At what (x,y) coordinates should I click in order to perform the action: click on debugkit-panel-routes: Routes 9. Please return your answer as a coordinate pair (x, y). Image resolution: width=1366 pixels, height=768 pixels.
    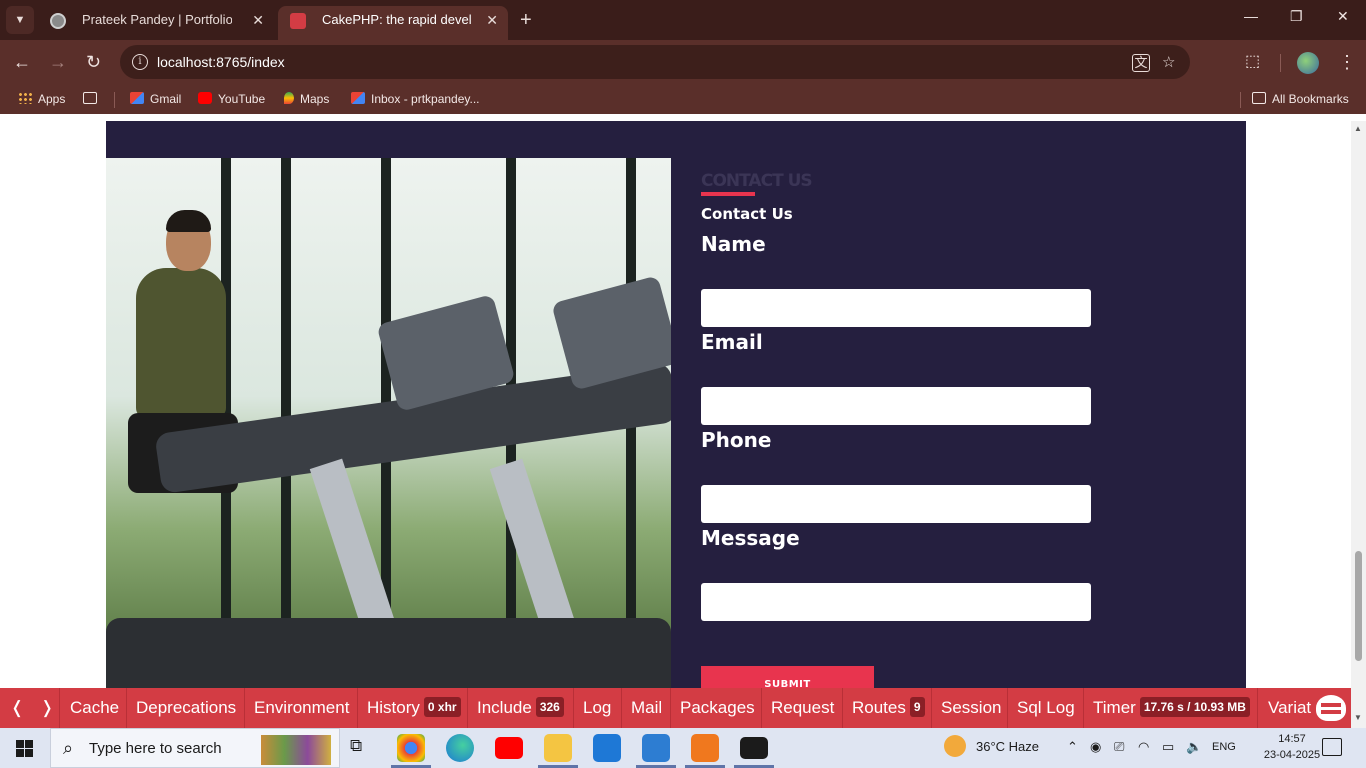
    Looking at the image, I should click on (888, 708).